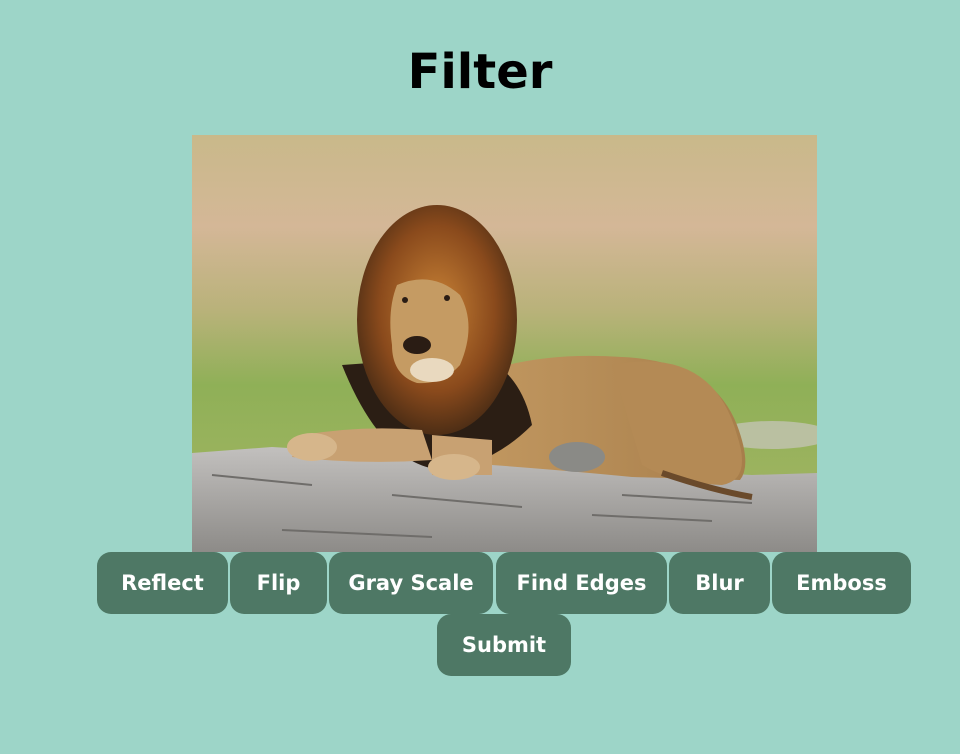 The width and height of the screenshot is (960, 754). What do you see at coordinates (480, 72) in the screenshot?
I see `page-title: Filter` at bounding box center [480, 72].